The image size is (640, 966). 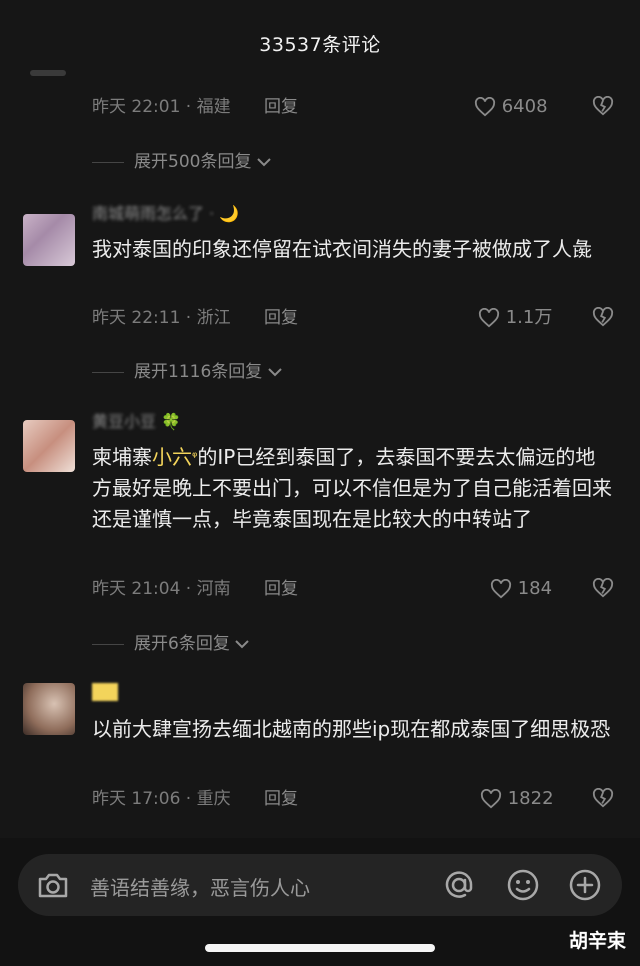 What do you see at coordinates (172, 457) in the screenshot?
I see `mention-link: 小六` at bounding box center [172, 457].